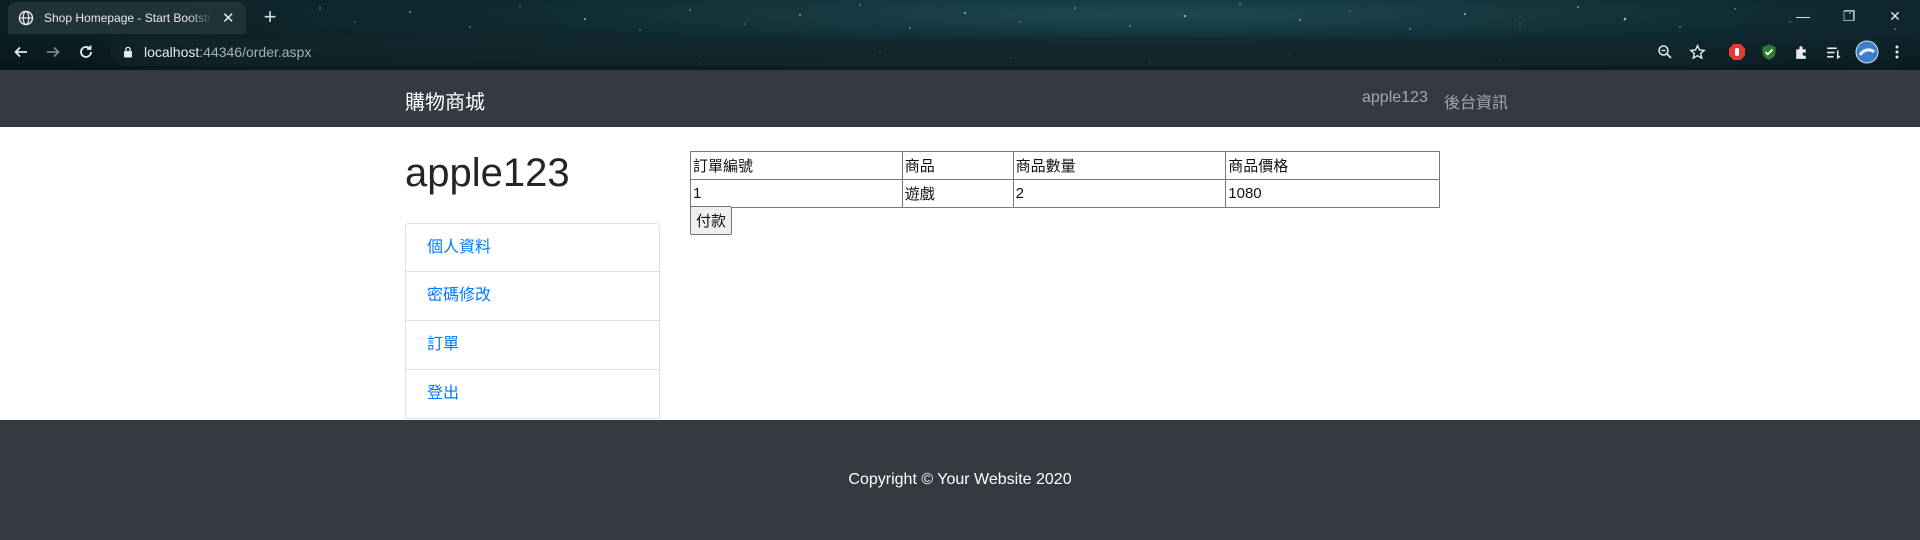 This screenshot has width=1920, height=540. I want to click on restore-icon: ❐, so click(1849, 16).